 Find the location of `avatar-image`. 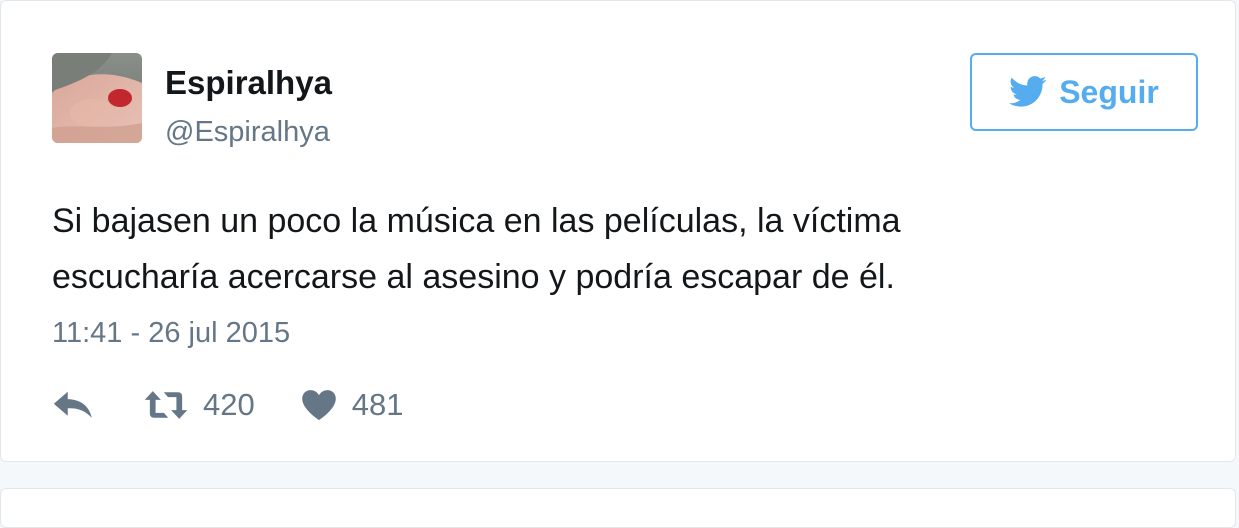

avatar-image is located at coordinates (97, 98).